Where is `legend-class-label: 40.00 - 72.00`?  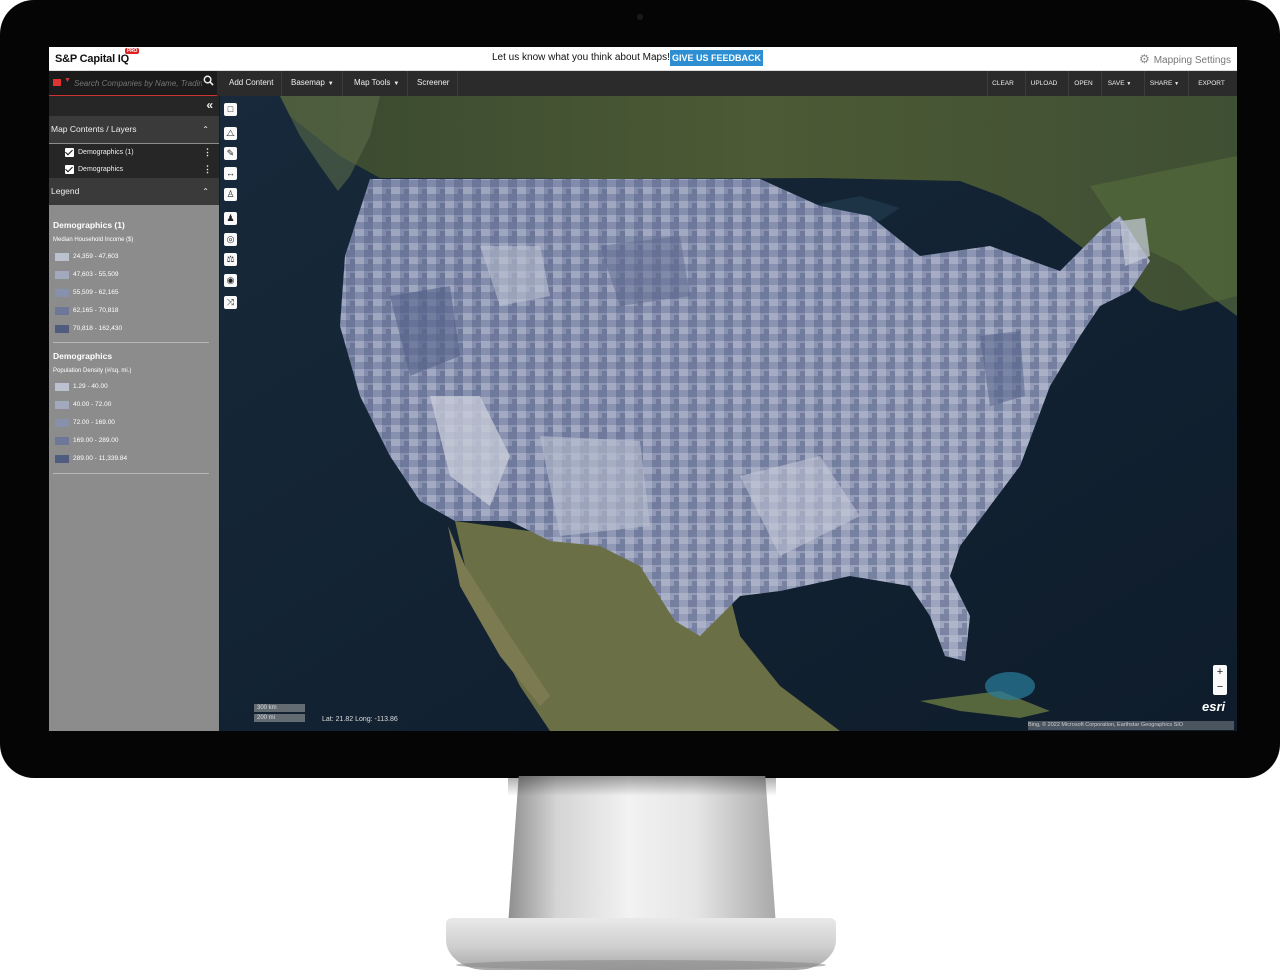
legend-class-label: 40.00 - 72.00 is located at coordinates (92, 404).